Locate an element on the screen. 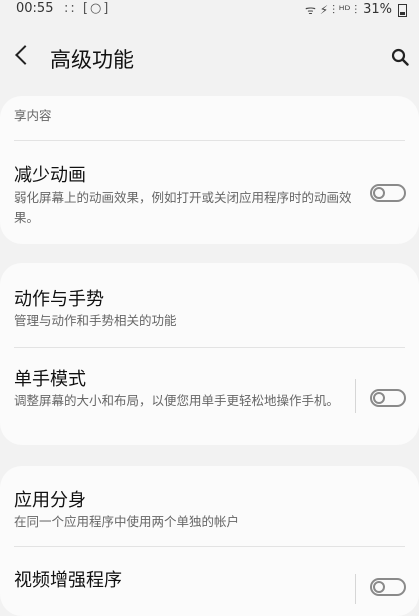 This screenshot has width=419, height=616. reduce-animation-toggle is located at coordinates (388, 193).